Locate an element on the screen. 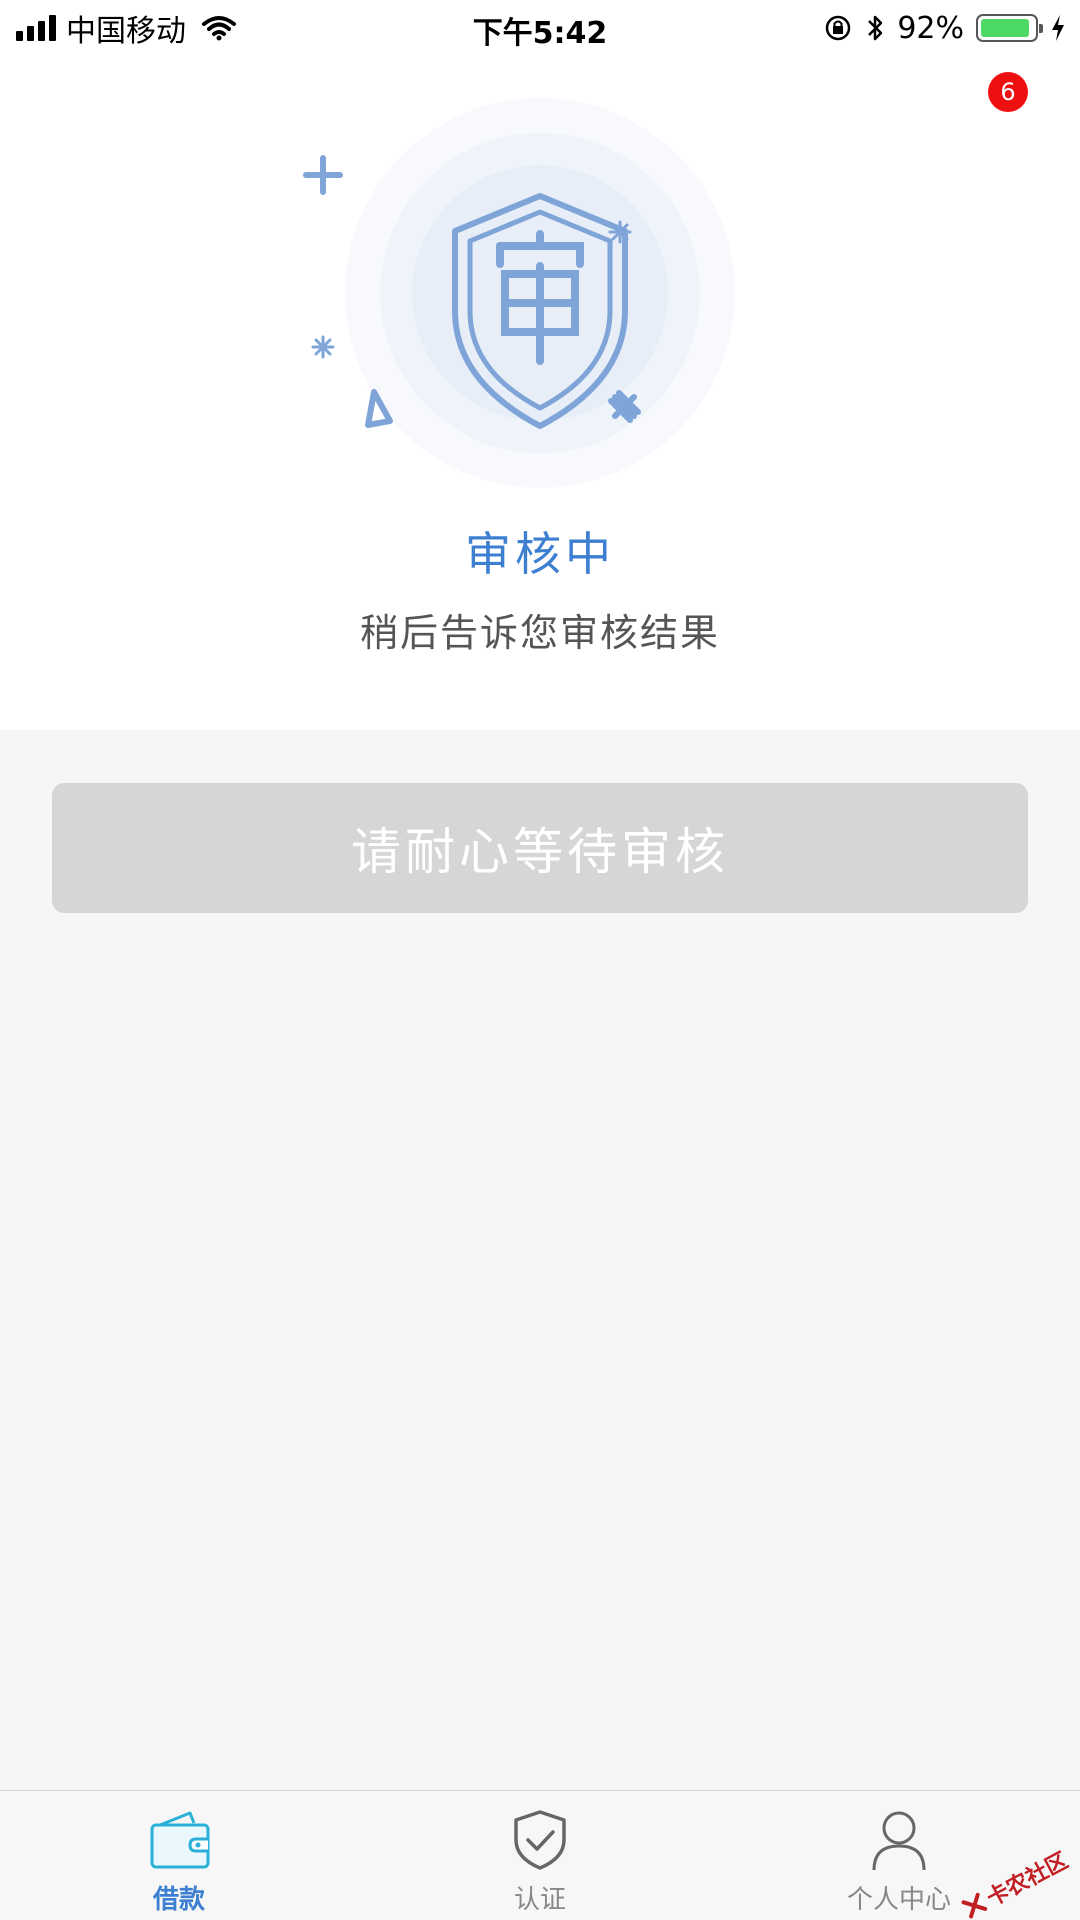 The image size is (1080, 1920). wallet-icon is located at coordinates (179, 1840).